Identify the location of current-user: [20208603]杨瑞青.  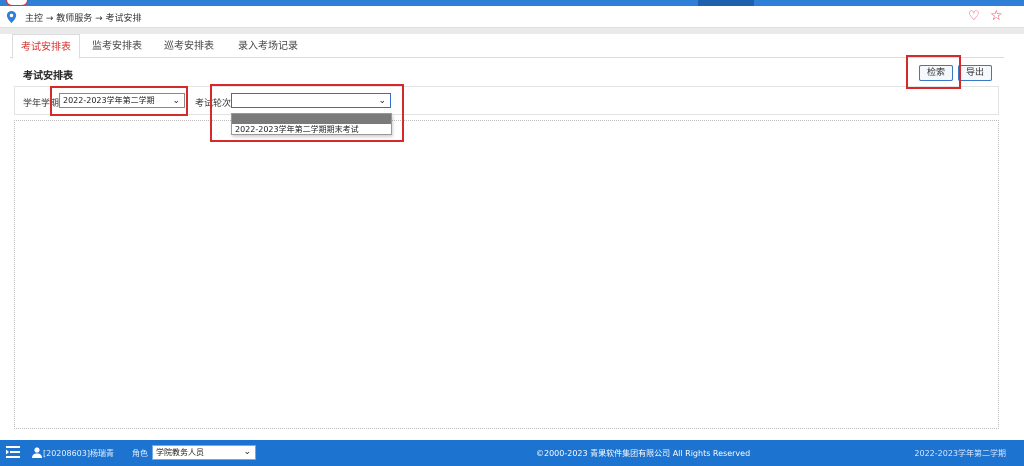
(78, 453).